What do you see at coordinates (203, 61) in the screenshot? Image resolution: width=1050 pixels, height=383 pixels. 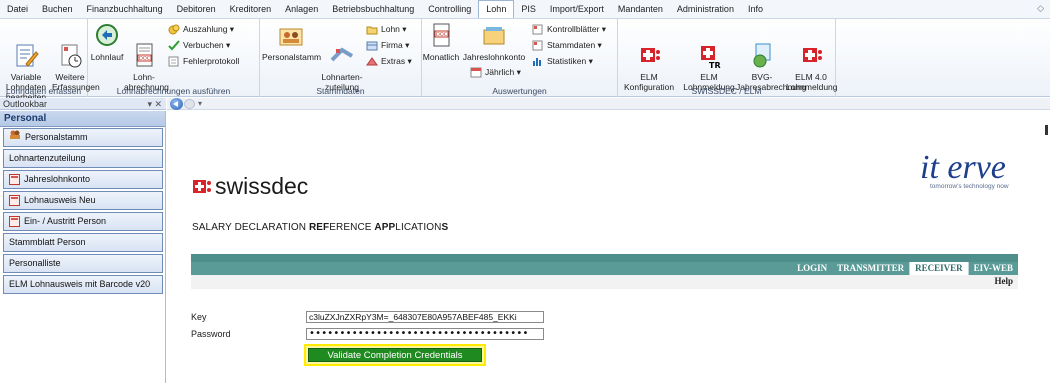 I see `fehlerprotokoll-button: Fehlerprotokoll` at bounding box center [203, 61].